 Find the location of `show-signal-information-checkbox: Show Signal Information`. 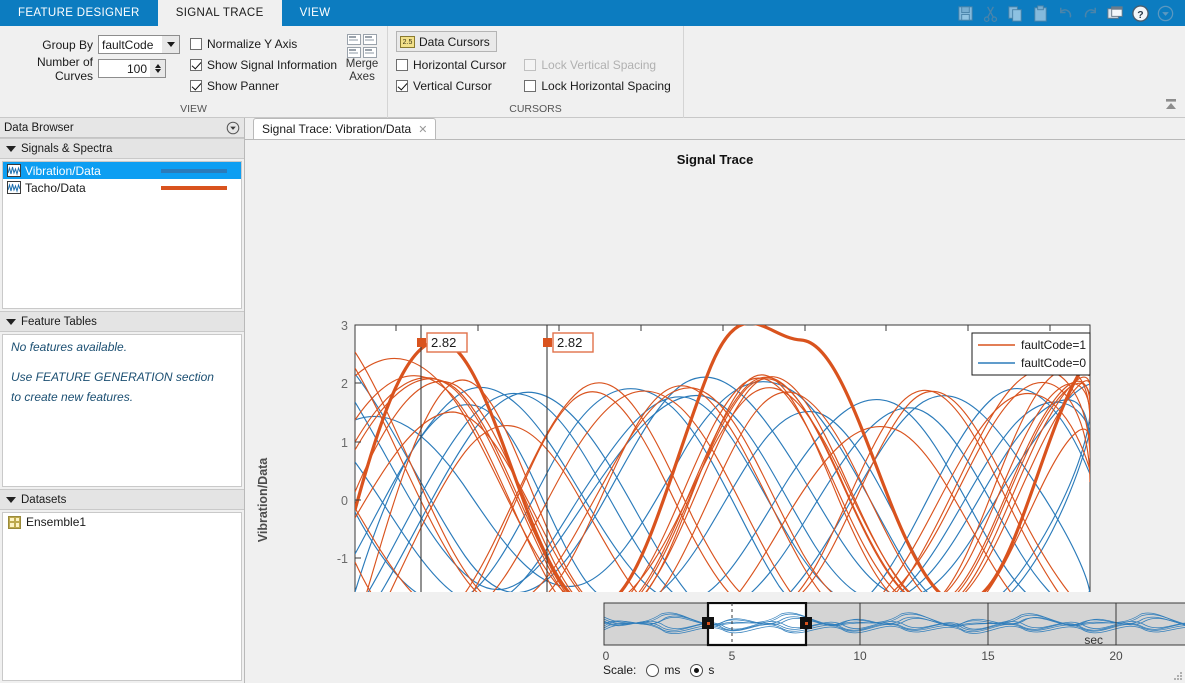

show-signal-information-checkbox: Show Signal Information is located at coordinates (263, 64).